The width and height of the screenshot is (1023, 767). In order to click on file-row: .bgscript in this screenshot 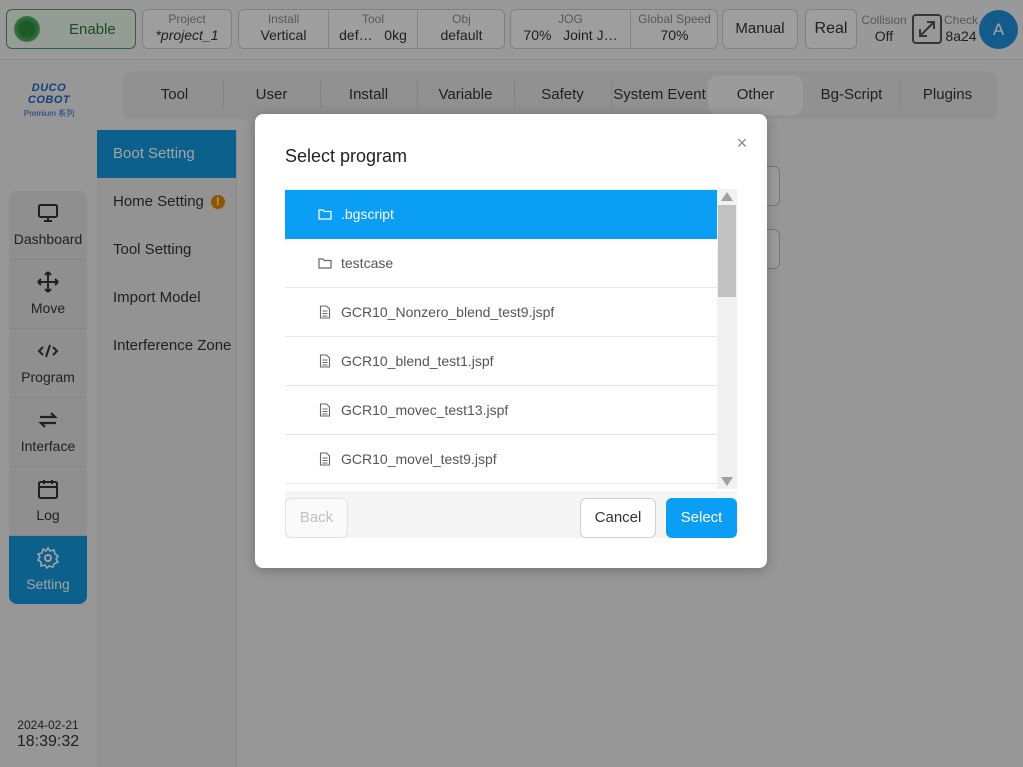, I will do `click(501, 214)`.